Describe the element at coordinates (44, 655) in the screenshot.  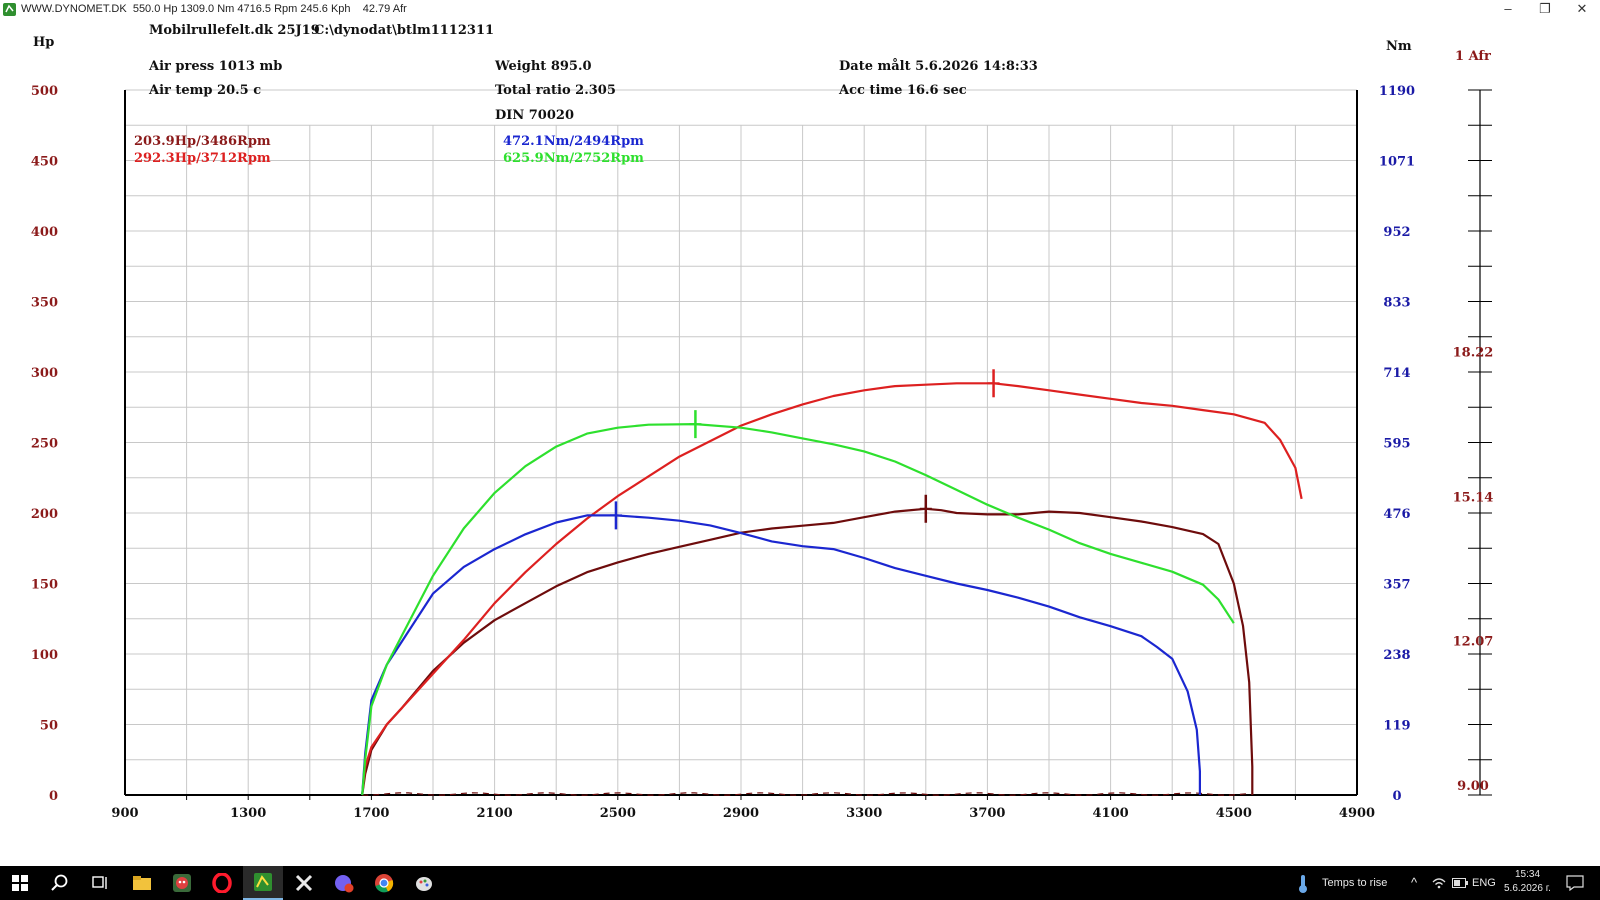
I see `hp-tick-label: 100` at that location.